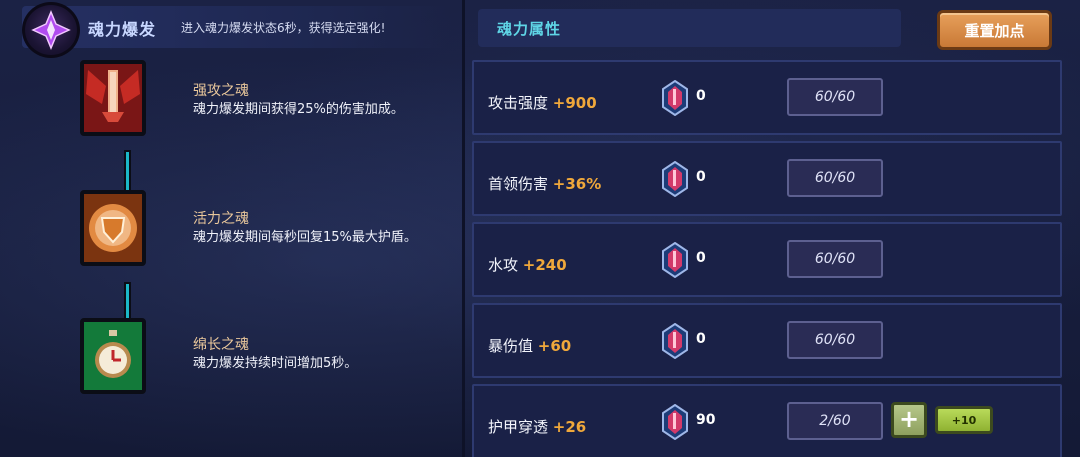  What do you see at coordinates (298, 109) in the screenshot?
I see `soul-description: 魂力爆发期间获得25%的伤害加成。` at bounding box center [298, 109].